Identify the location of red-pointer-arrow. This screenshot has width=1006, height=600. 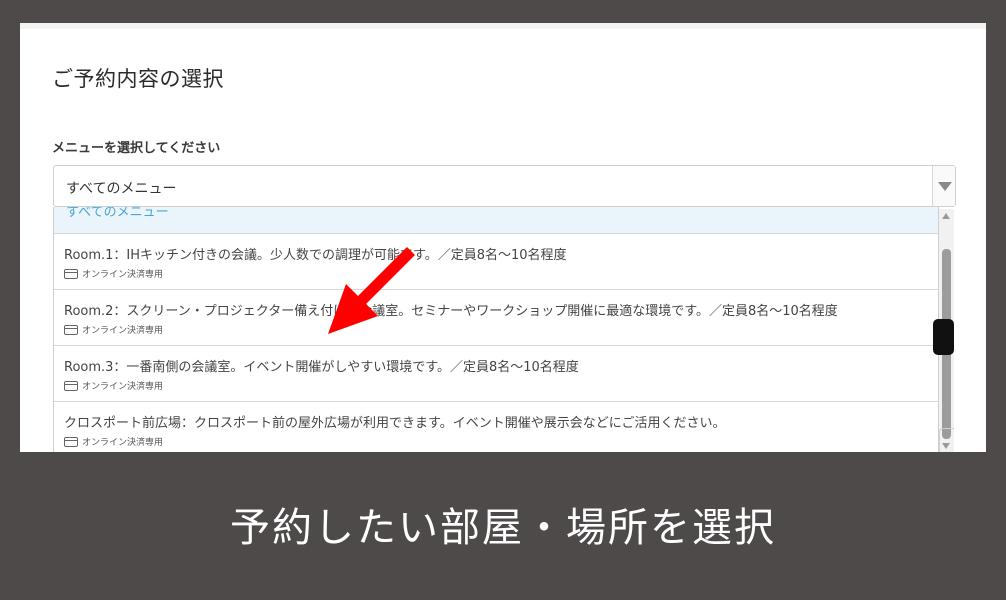
(374, 290).